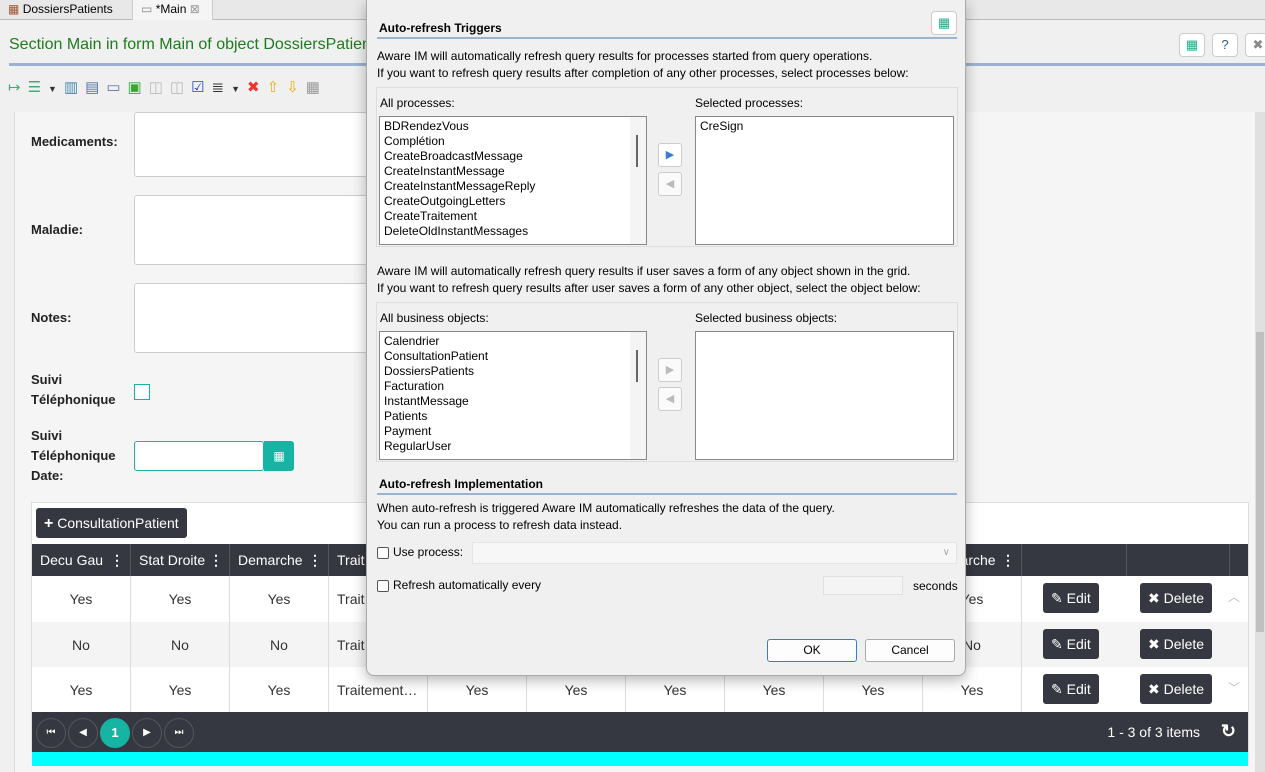 The height and width of the screenshot is (772, 1265). I want to click on column-icon: ▥, so click(74, 87).